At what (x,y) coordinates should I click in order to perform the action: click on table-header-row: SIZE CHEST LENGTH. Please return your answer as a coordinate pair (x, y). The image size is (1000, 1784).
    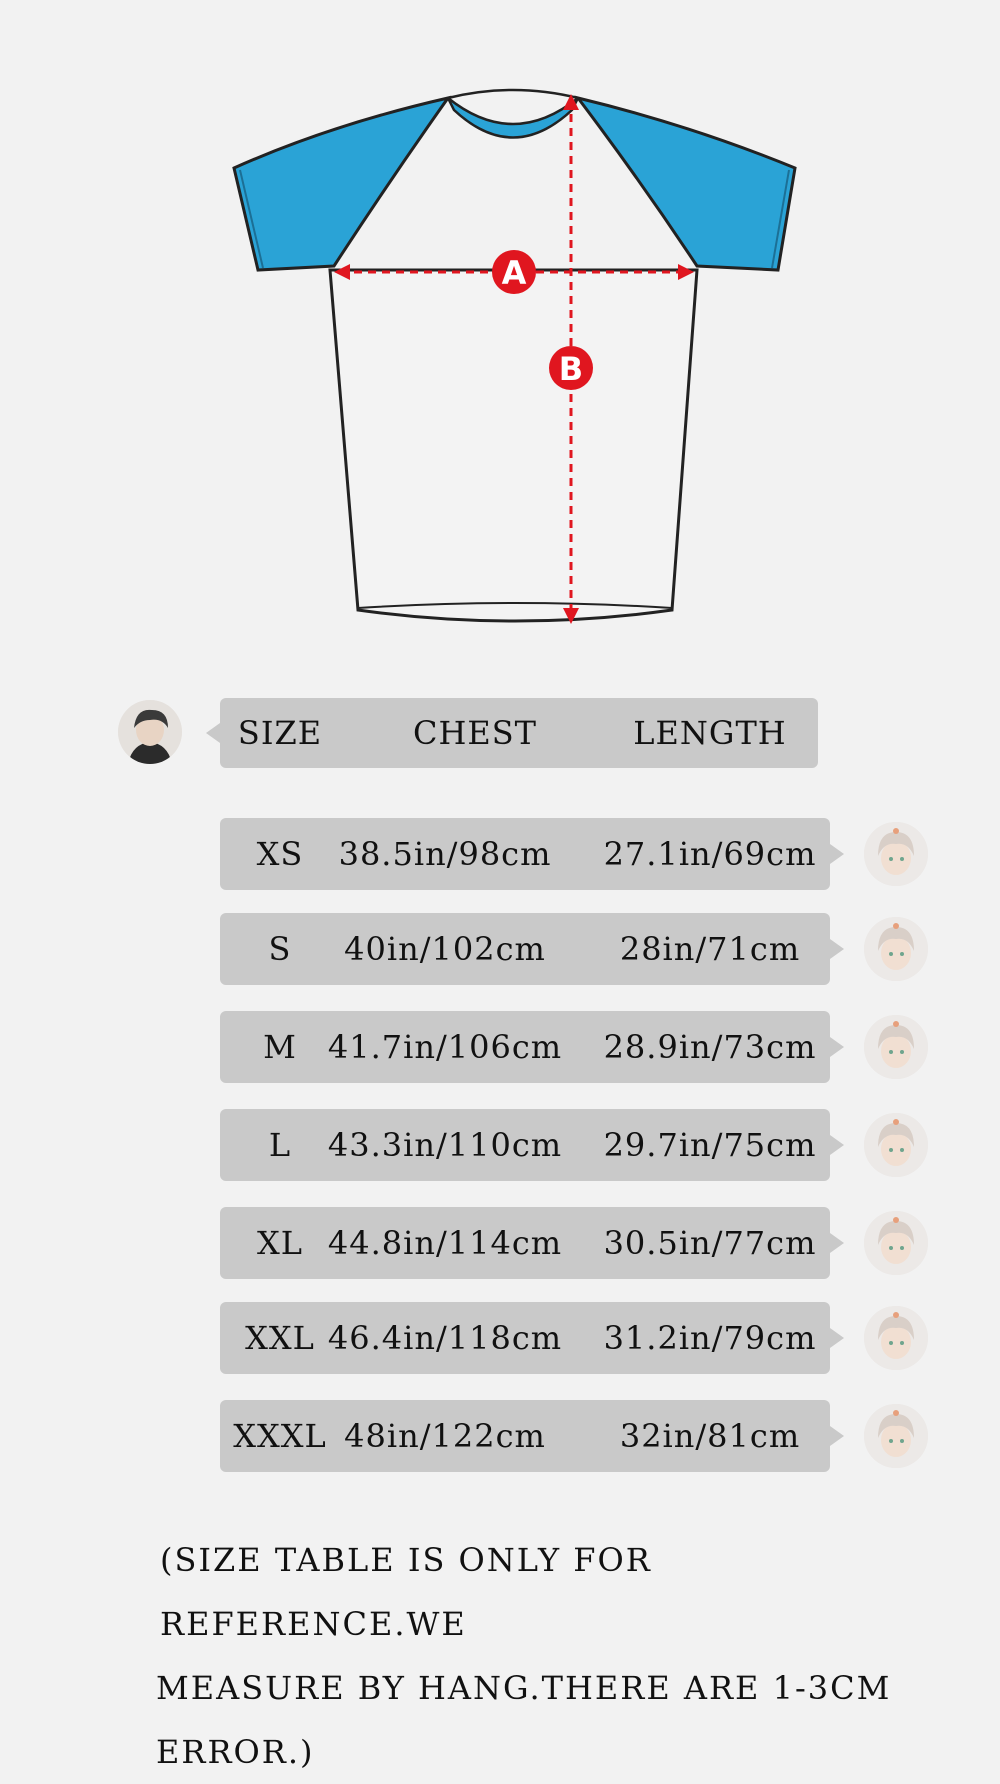
    Looking at the image, I should click on (519, 733).